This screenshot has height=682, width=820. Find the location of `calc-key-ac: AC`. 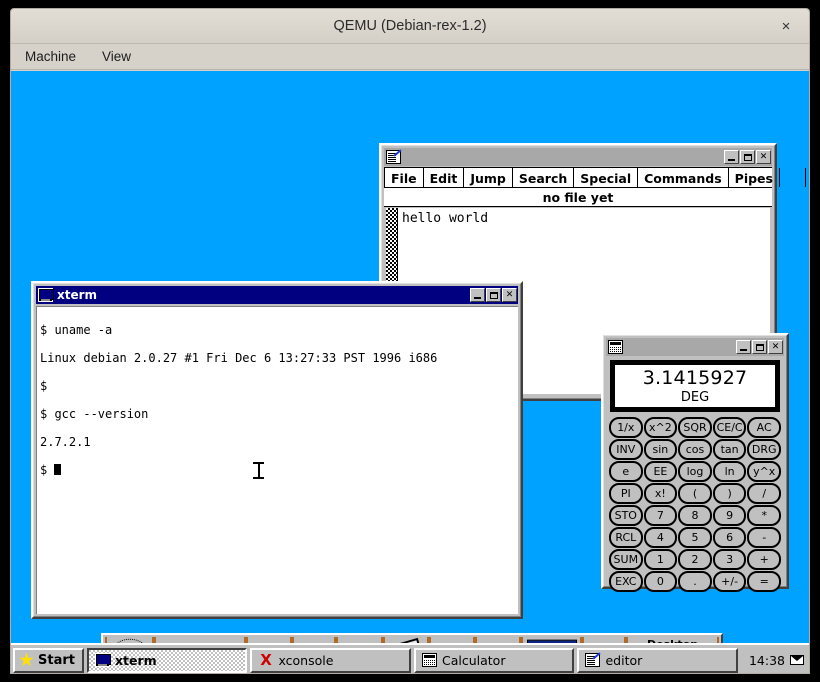

calc-key-ac: AC is located at coordinates (764, 427).